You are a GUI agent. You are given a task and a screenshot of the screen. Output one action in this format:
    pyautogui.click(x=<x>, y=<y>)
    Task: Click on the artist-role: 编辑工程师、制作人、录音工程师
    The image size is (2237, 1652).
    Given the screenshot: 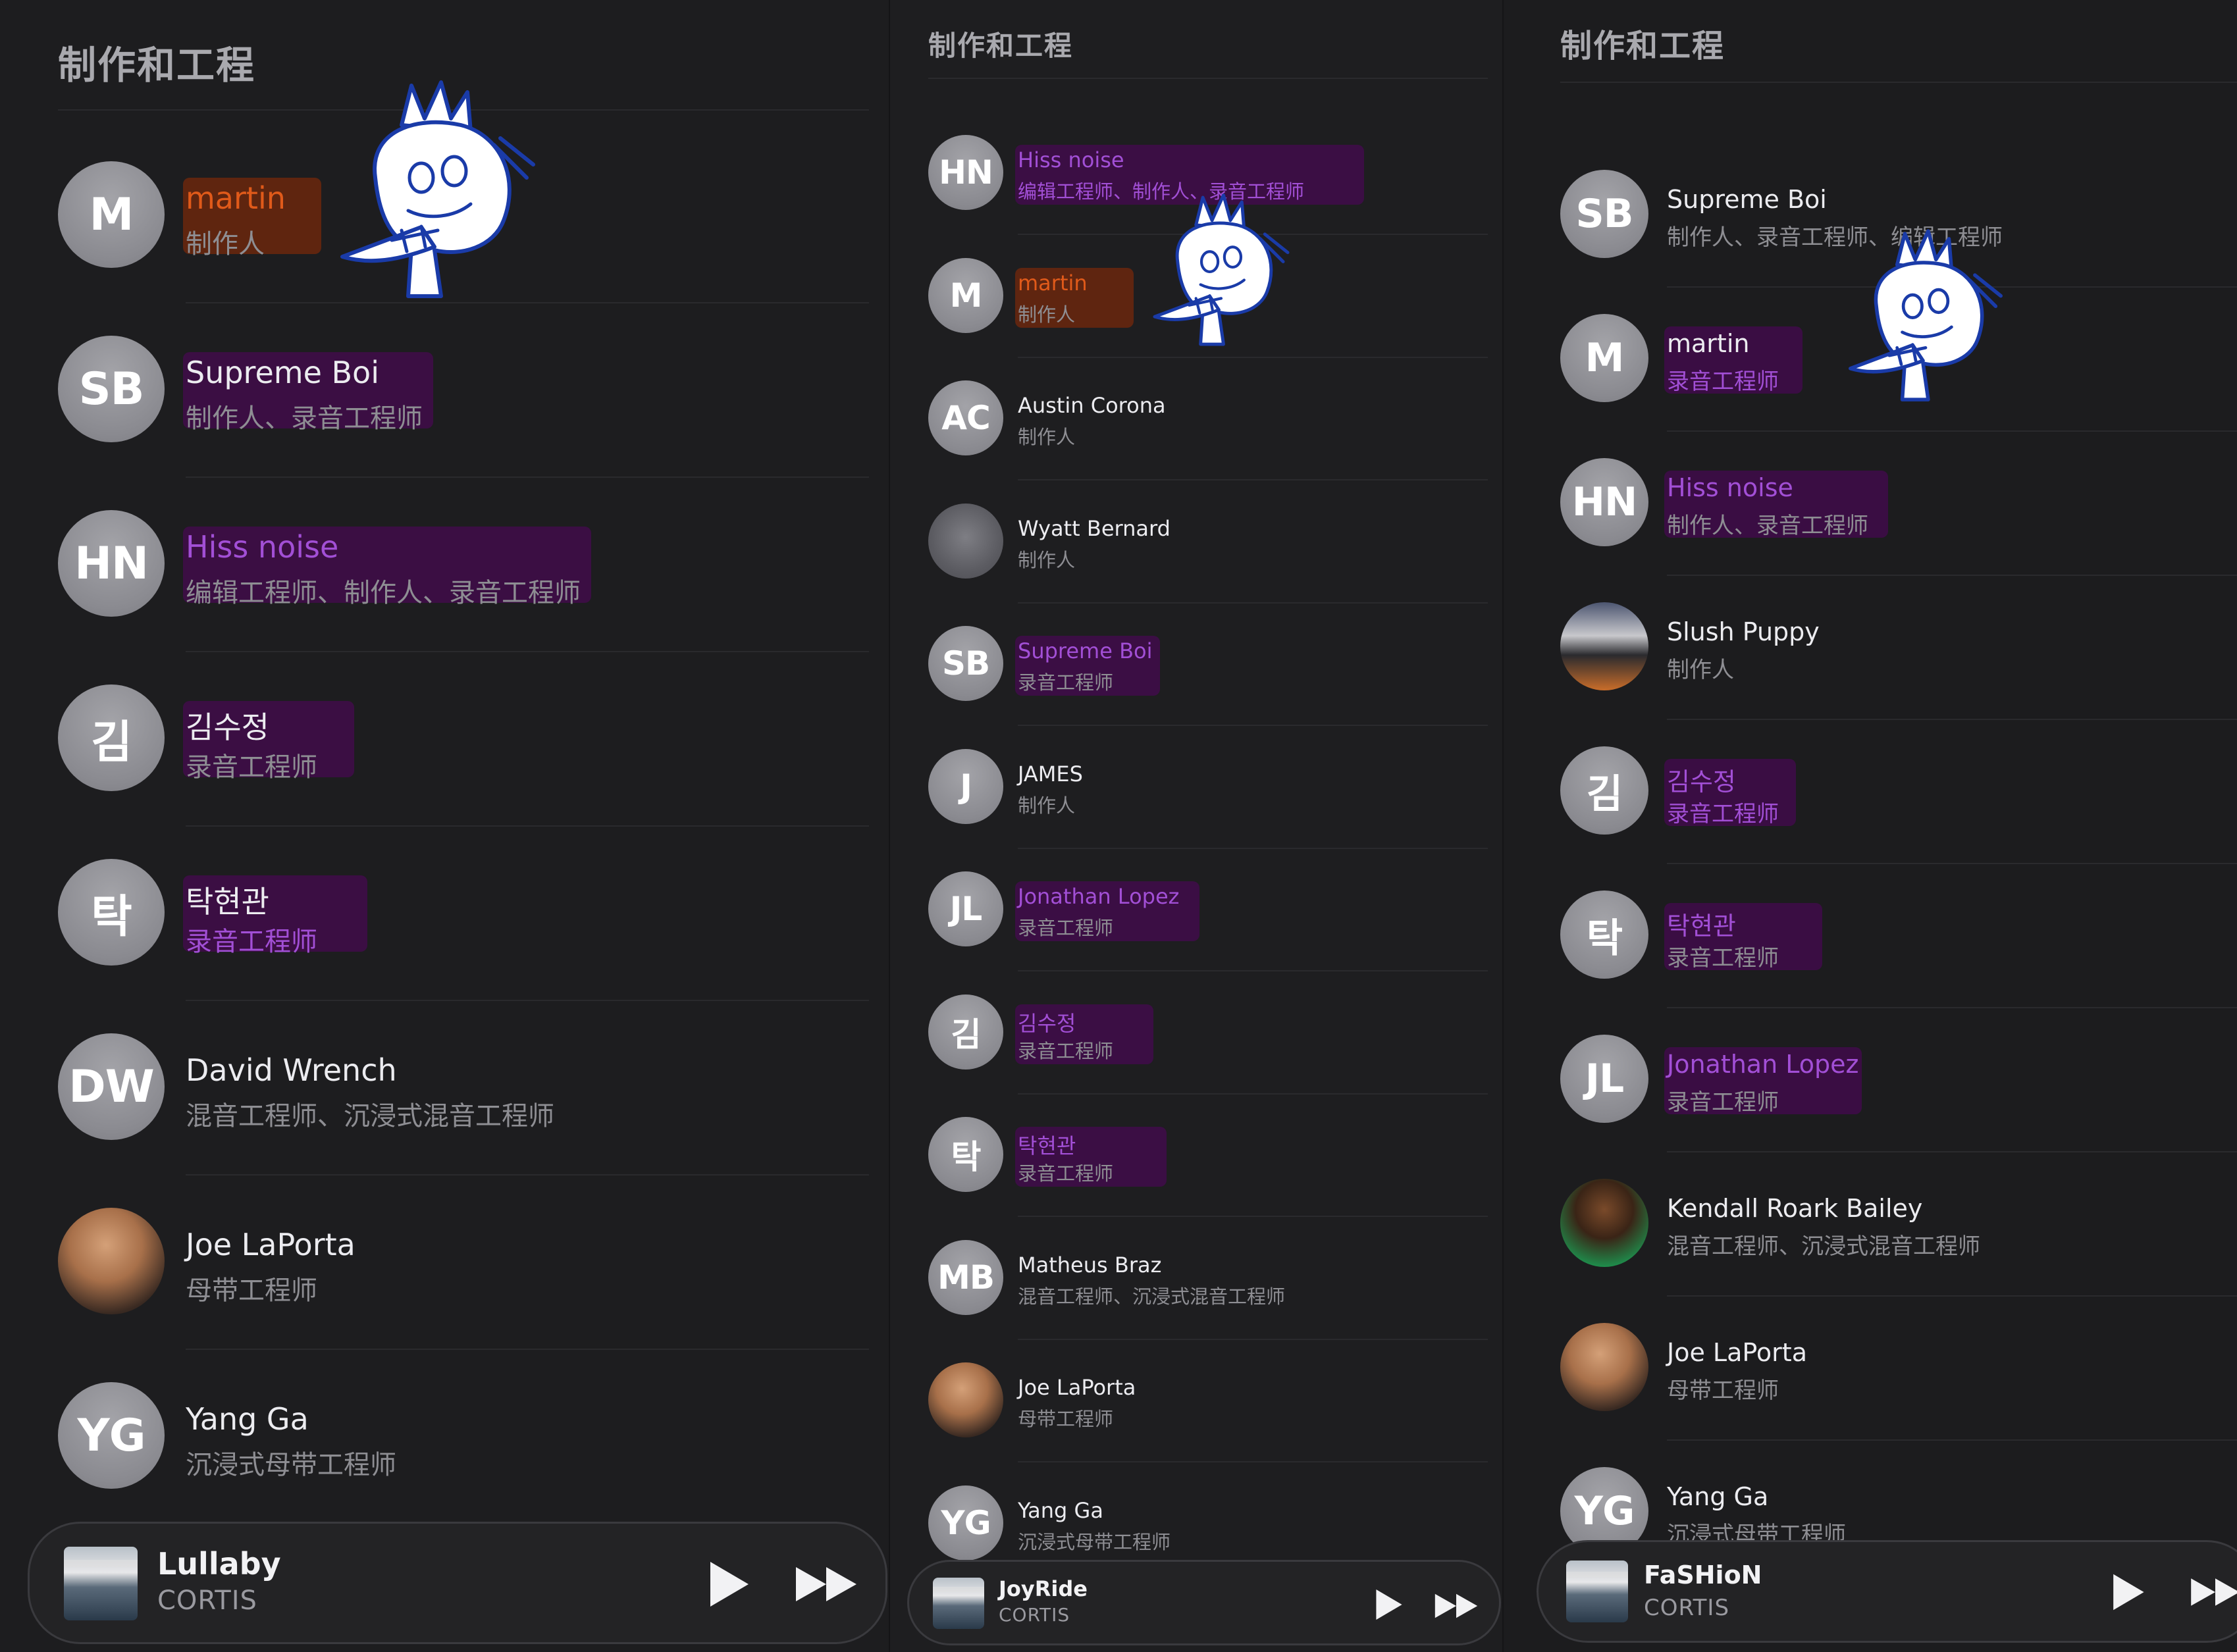 What is the action you would take?
    pyautogui.click(x=384, y=593)
    